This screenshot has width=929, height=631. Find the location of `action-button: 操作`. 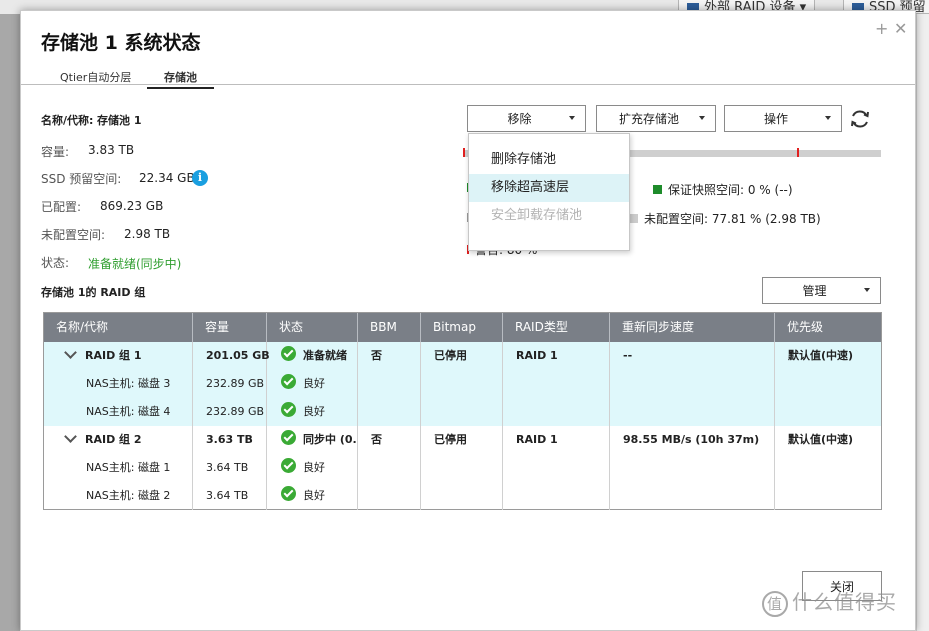

action-button: 操作 is located at coordinates (783, 118).